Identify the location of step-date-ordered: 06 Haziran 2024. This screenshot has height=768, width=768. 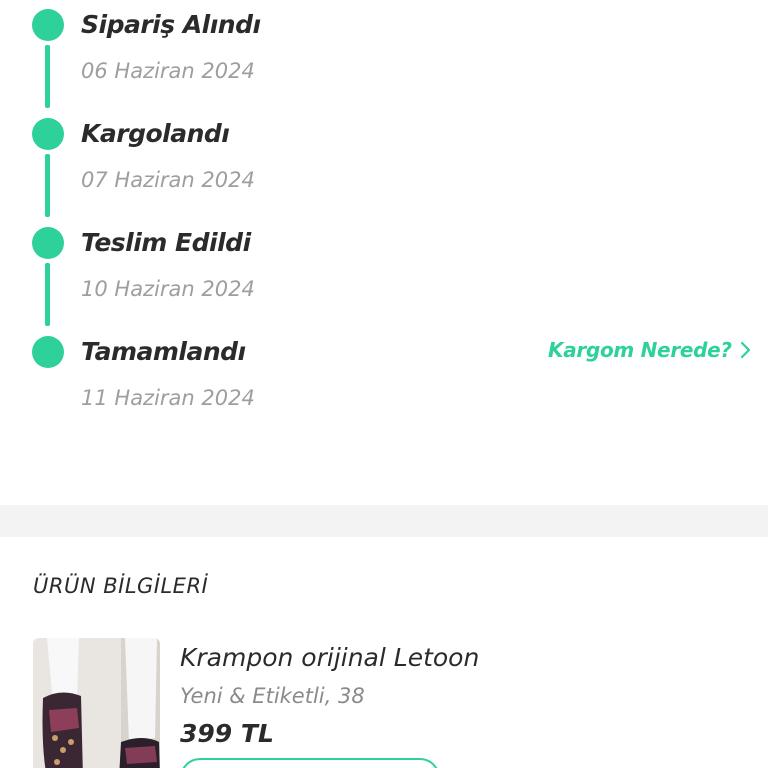
(168, 71).